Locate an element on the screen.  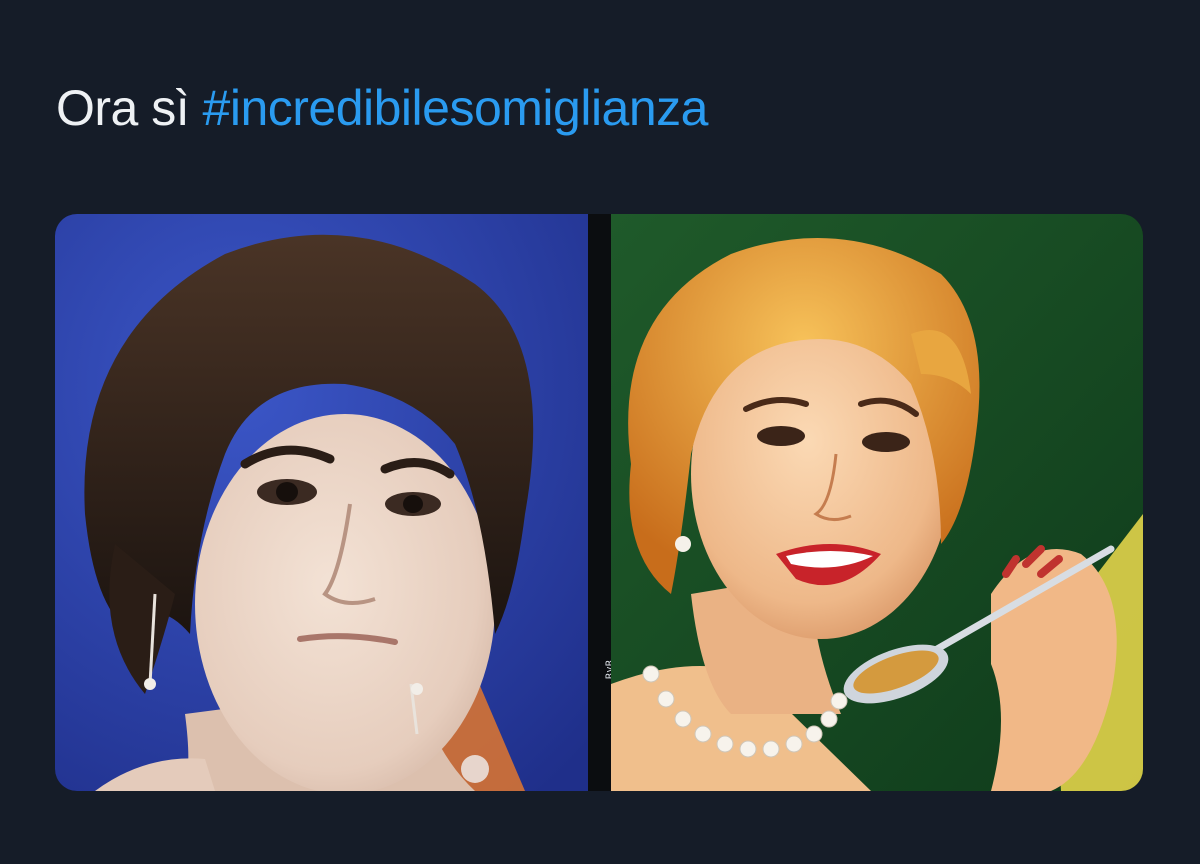
image-divider is located at coordinates (599, 502).